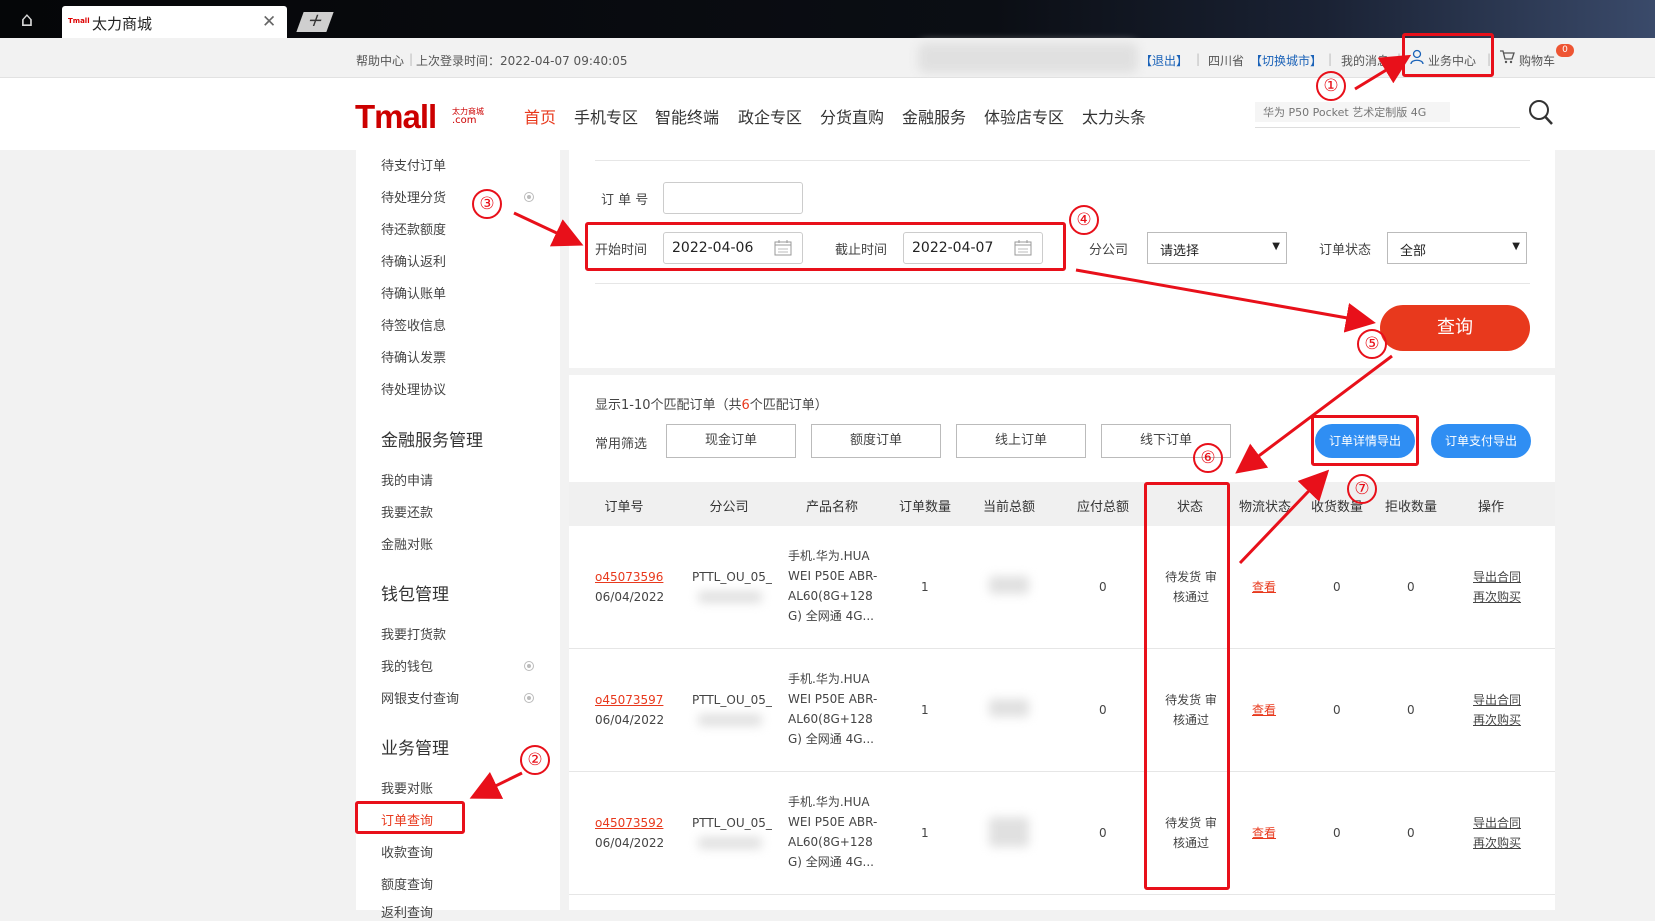 The image size is (1655, 921). What do you see at coordinates (269, 22) in the screenshot?
I see `close-icon: ✕` at bounding box center [269, 22].